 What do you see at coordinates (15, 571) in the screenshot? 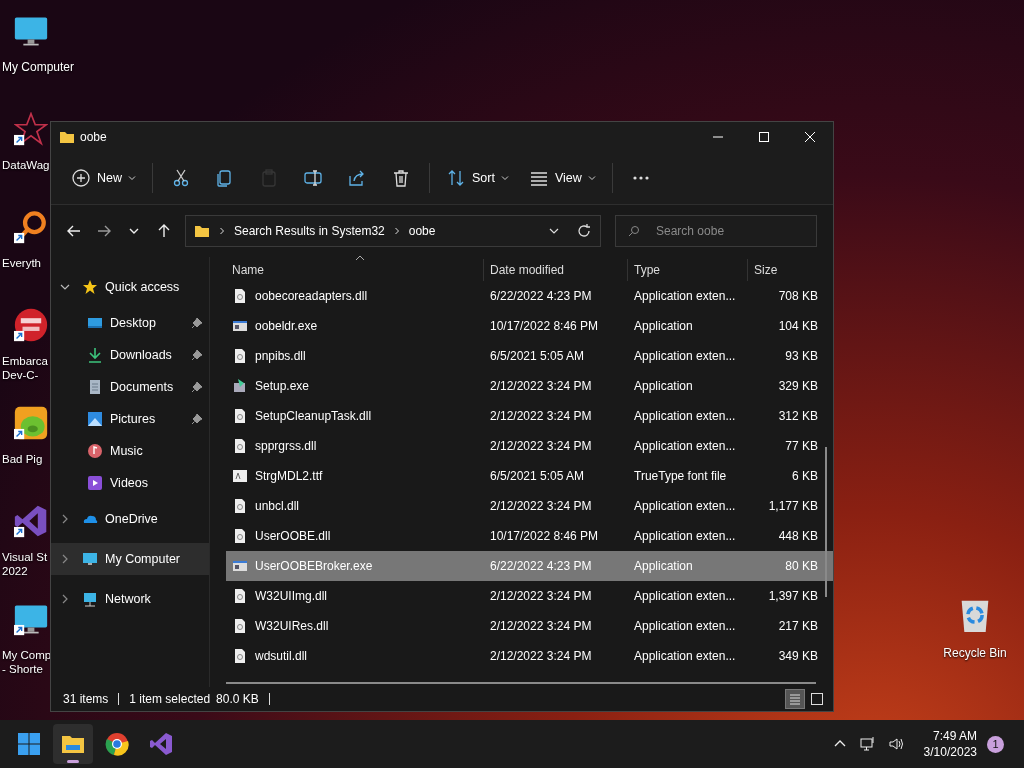
I see `desktop-icon-label: 2022` at bounding box center [15, 571].